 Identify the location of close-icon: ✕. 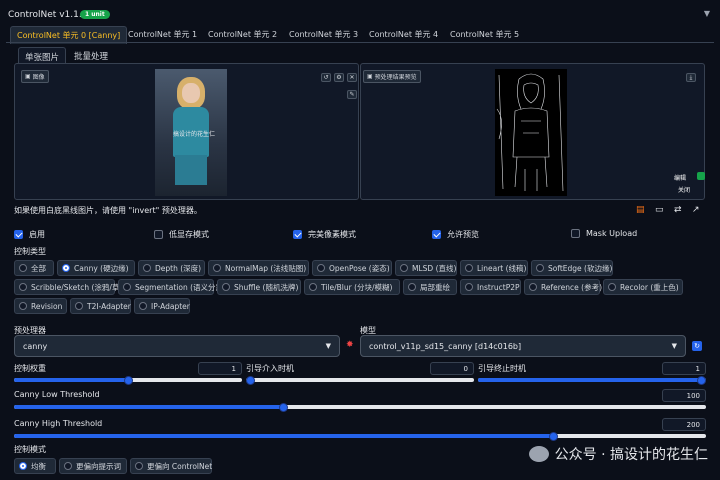
(352, 77).